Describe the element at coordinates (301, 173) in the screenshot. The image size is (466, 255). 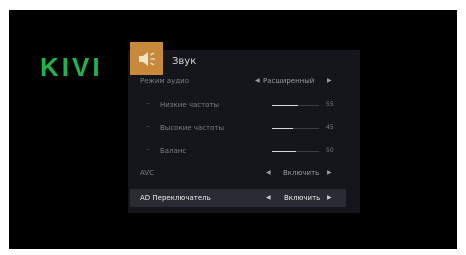
I see `avc-value: Включить` at that location.